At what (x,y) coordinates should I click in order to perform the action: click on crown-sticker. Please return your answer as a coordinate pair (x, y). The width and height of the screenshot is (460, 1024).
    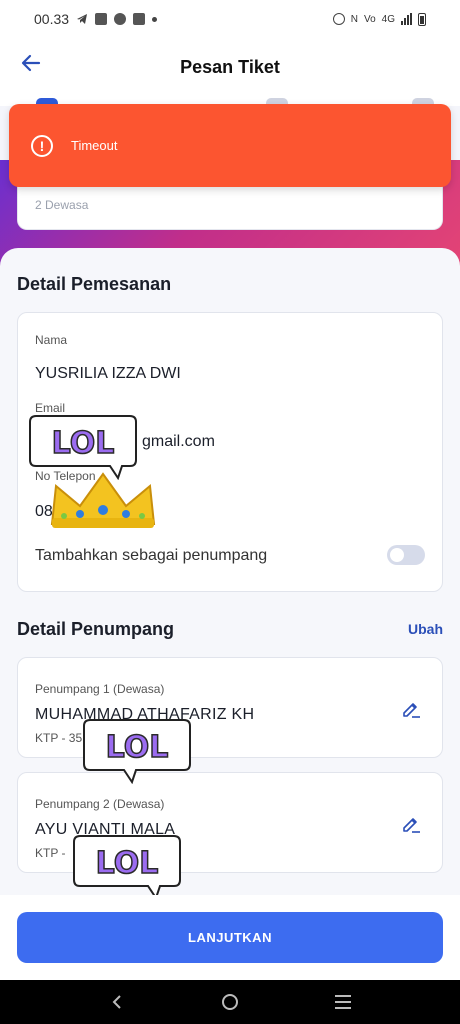
    Looking at the image, I should click on (103, 501).